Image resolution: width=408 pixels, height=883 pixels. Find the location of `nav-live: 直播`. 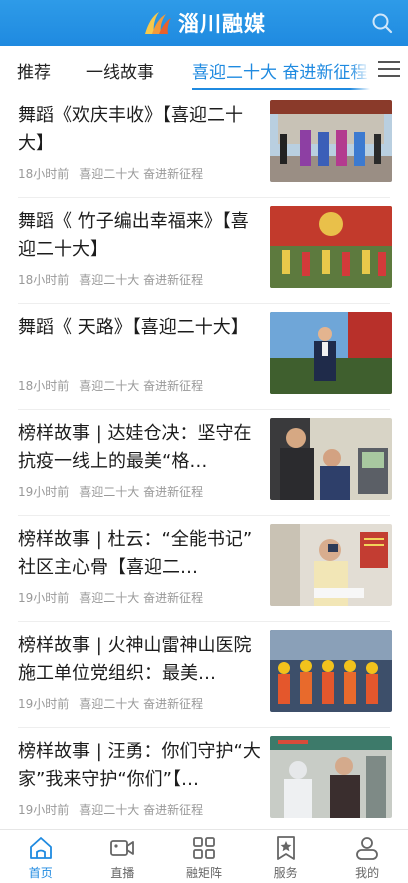

nav-live: 直播 is located at coordinates (123, 856).